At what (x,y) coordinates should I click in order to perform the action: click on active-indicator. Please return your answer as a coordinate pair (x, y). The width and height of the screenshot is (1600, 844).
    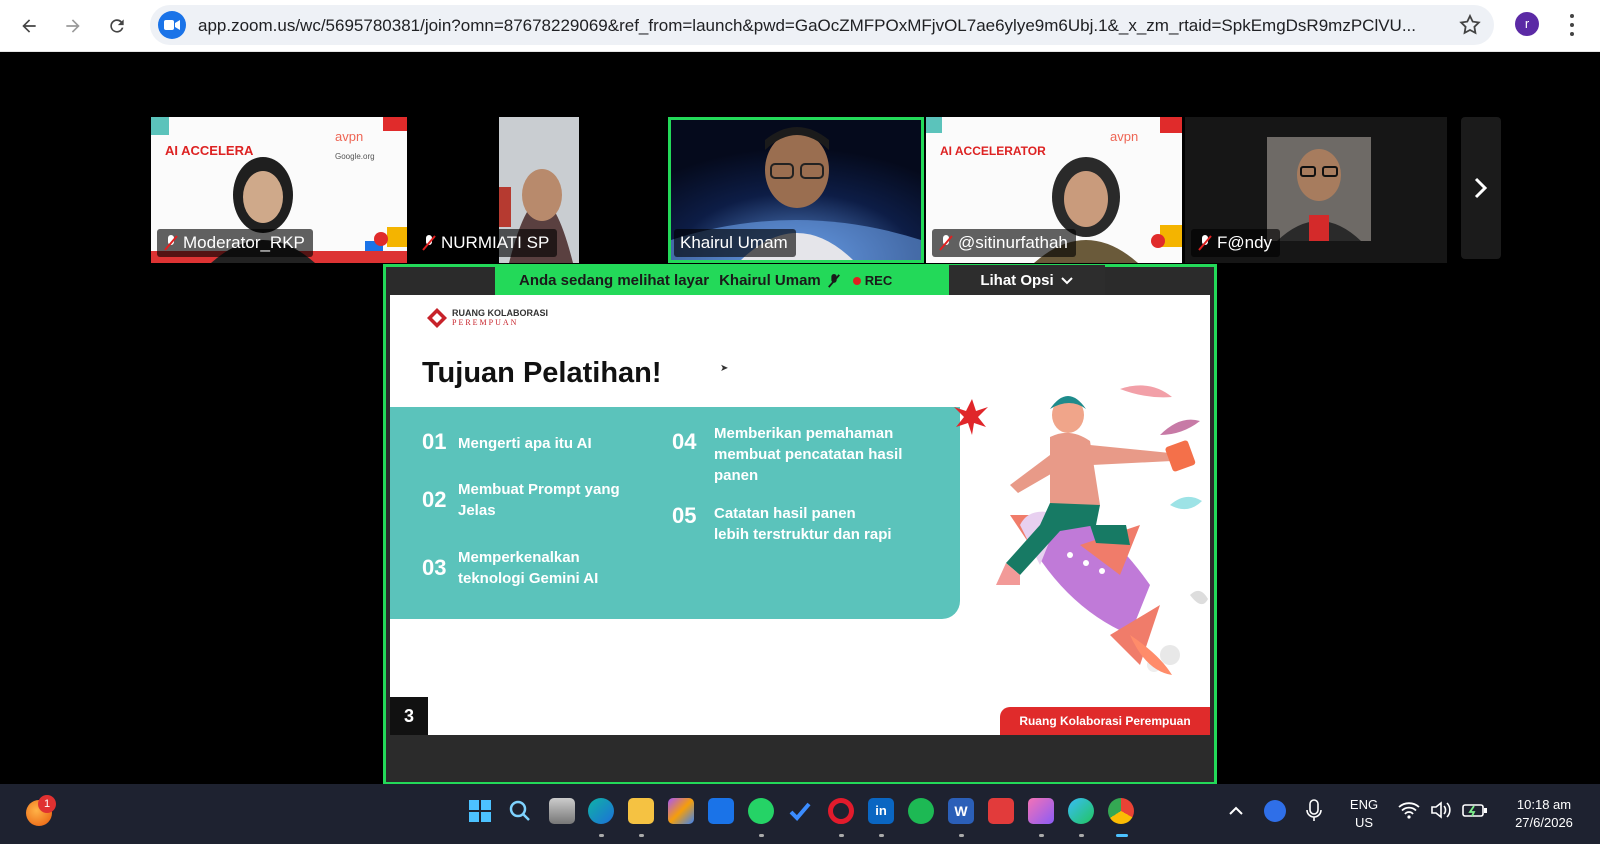
    Looking at the image, I should click on (1122, 835).